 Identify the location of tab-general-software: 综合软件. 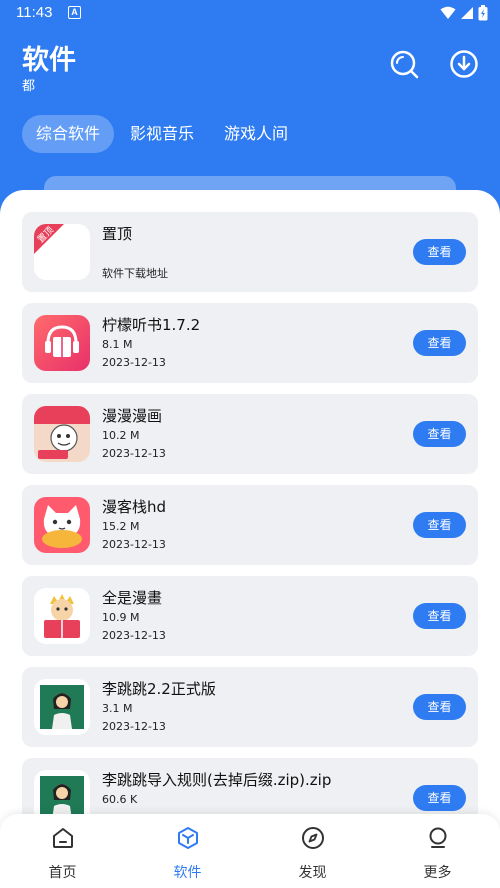
(68, 134).